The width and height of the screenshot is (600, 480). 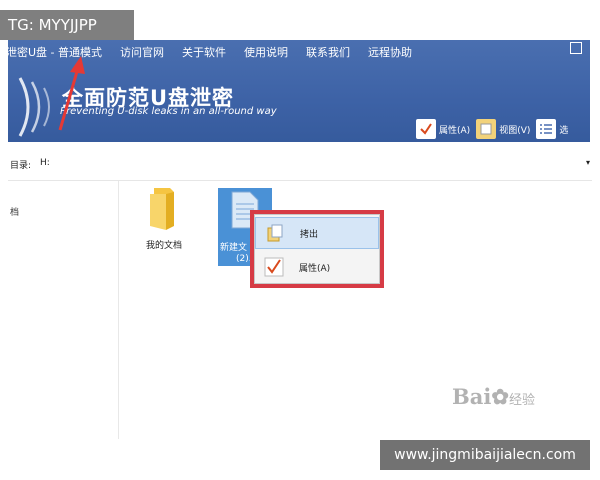 I want to click on folder-my-documents: 我的文档, so click(x=164, y=218).